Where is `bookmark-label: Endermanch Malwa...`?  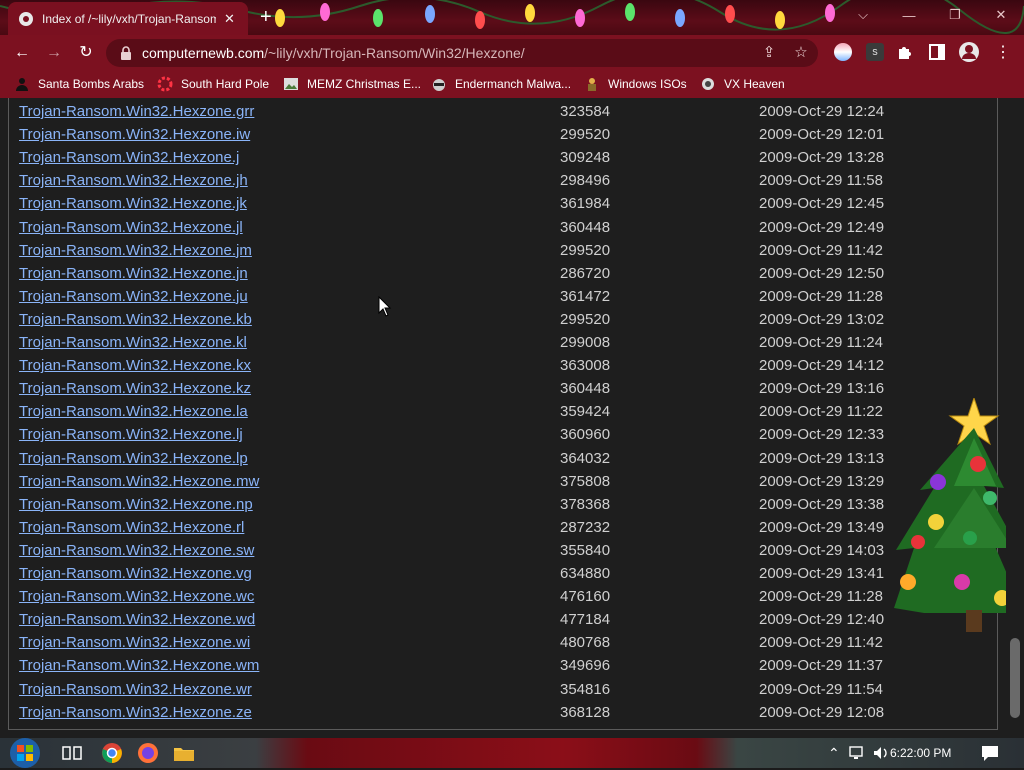 bookmark-label: Endermanch Malwa... is located at coordinates (513, 84).